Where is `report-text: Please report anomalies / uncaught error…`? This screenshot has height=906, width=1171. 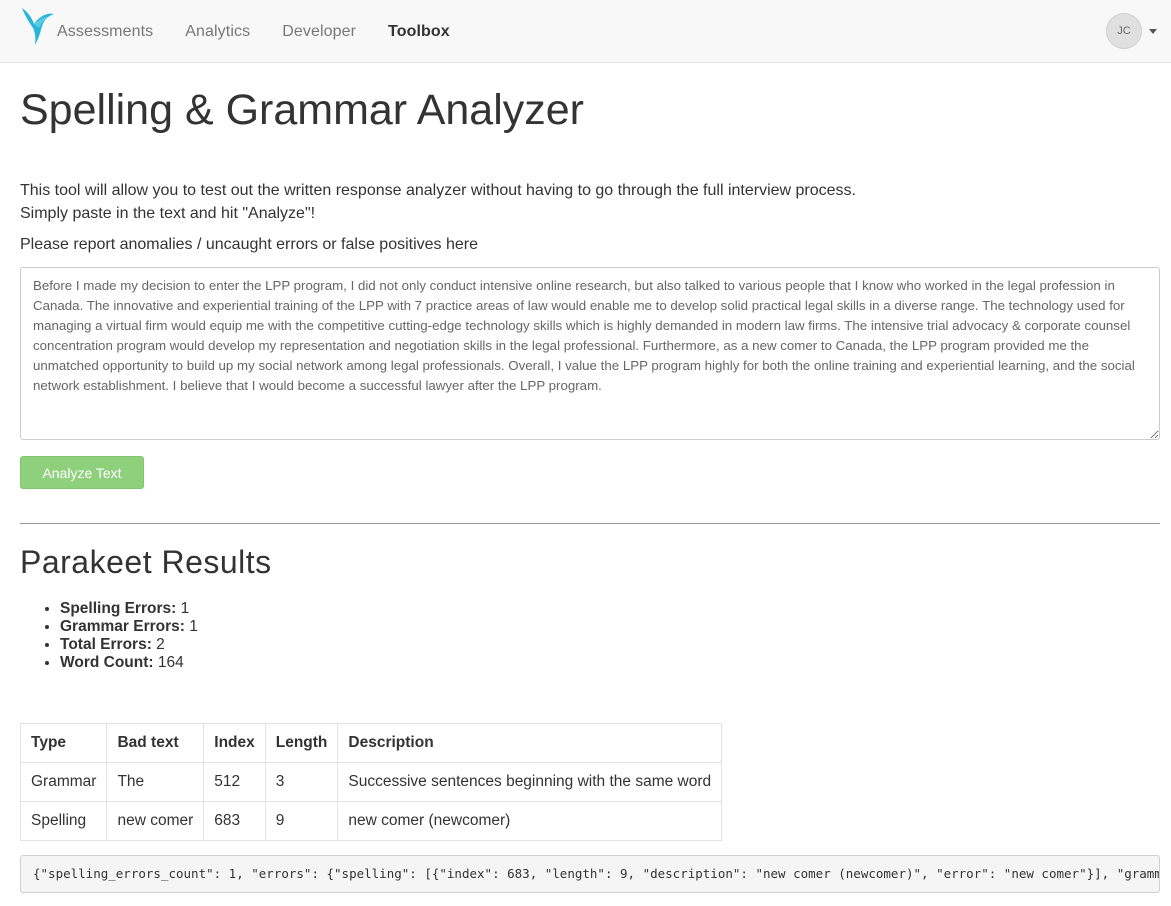 report-text: Please report anomalies / uncaught error… is located at coordinates (233, 244).